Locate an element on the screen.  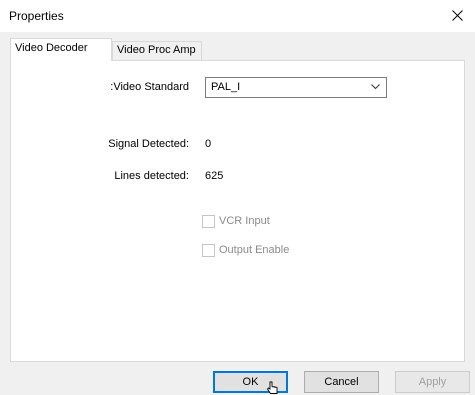
chevron-down-icon is located at coordinates (375, 87).